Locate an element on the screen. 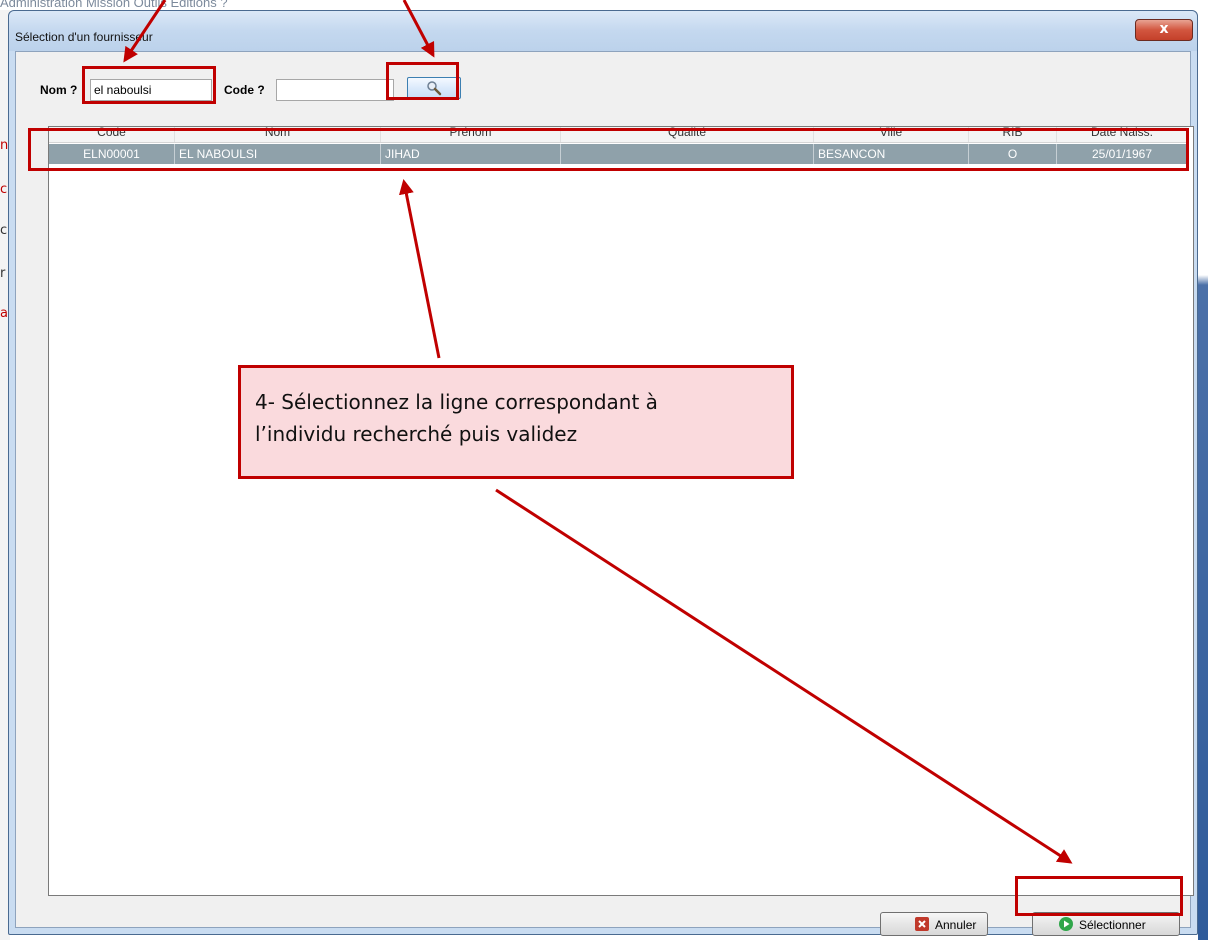 The width and height of the screenshot is (1208, 940). background-menubar-text: Administration Mission Outils Editions ? is located at coordinates (114, 5).